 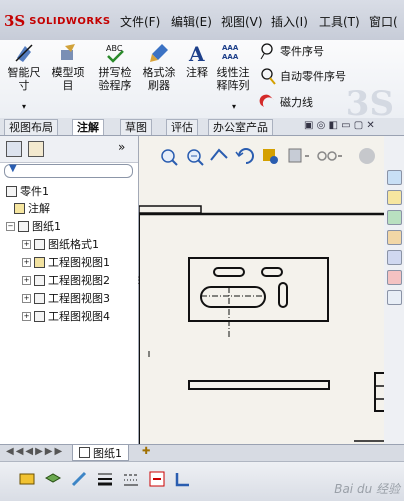 I want to click on auto-balloon-button: 自动零件序号, so click(x=302, y=76).